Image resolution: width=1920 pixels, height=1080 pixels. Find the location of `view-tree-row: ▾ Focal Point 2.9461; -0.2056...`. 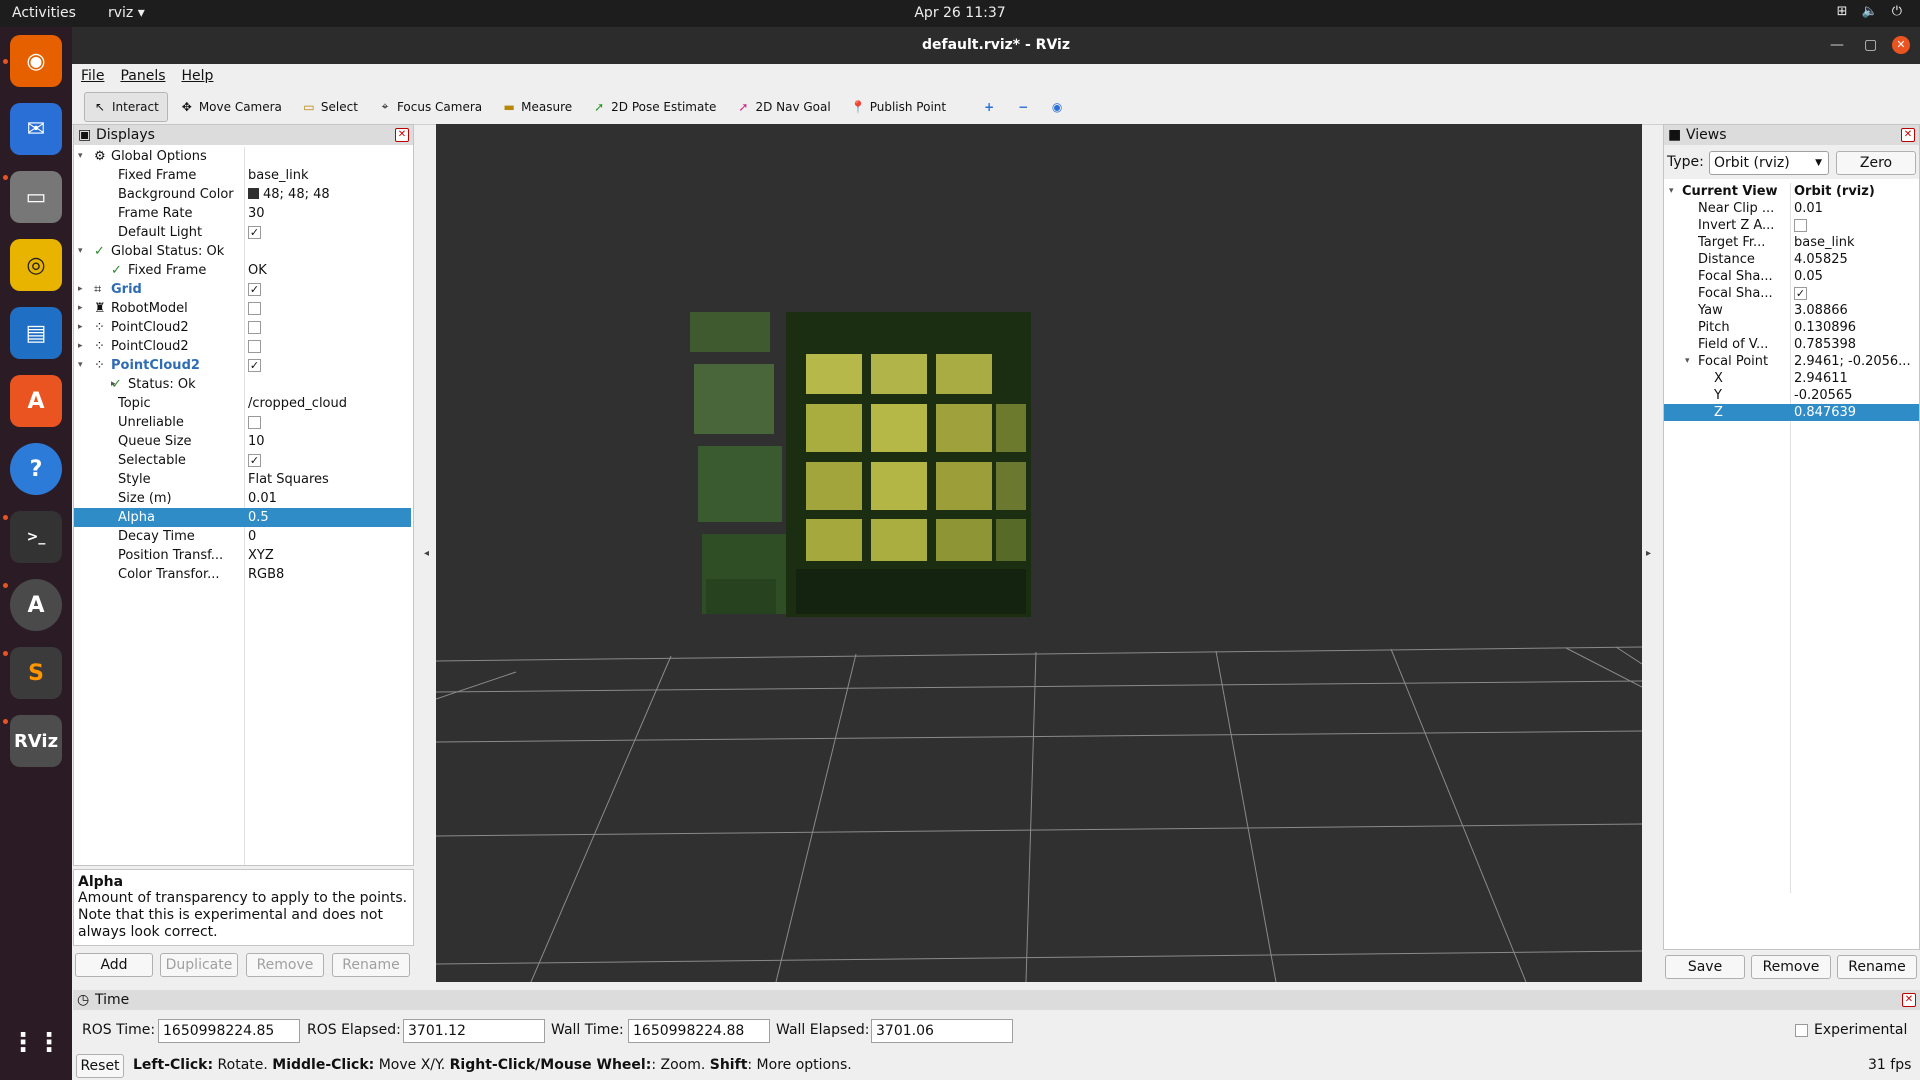

view-tree-row: ▾ Focal Point 2.9461; -0.2056... is located at coordinates (1791, 361).